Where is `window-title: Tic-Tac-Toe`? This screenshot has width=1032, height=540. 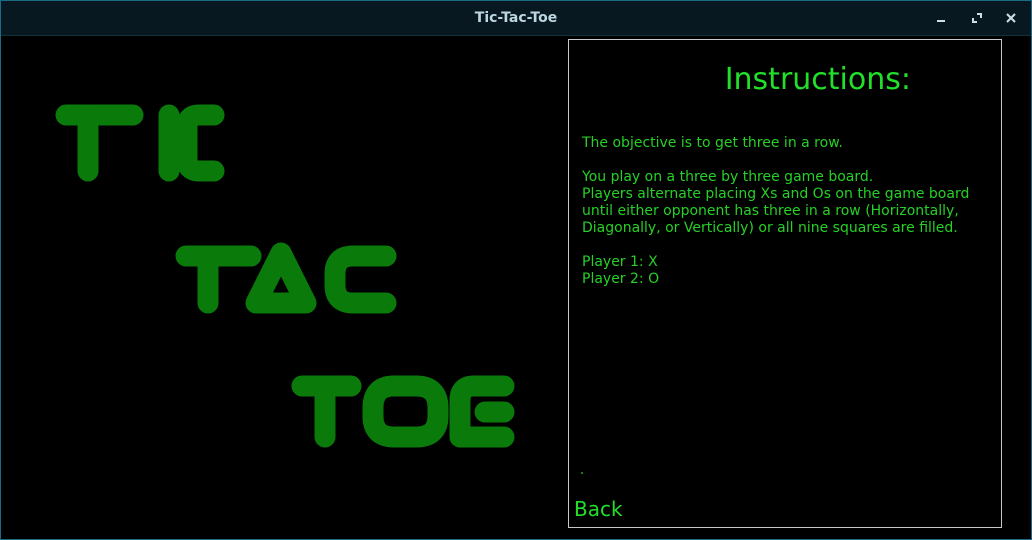
window-title: Tic-Tac-Toe is located at coordinates (516, 18).